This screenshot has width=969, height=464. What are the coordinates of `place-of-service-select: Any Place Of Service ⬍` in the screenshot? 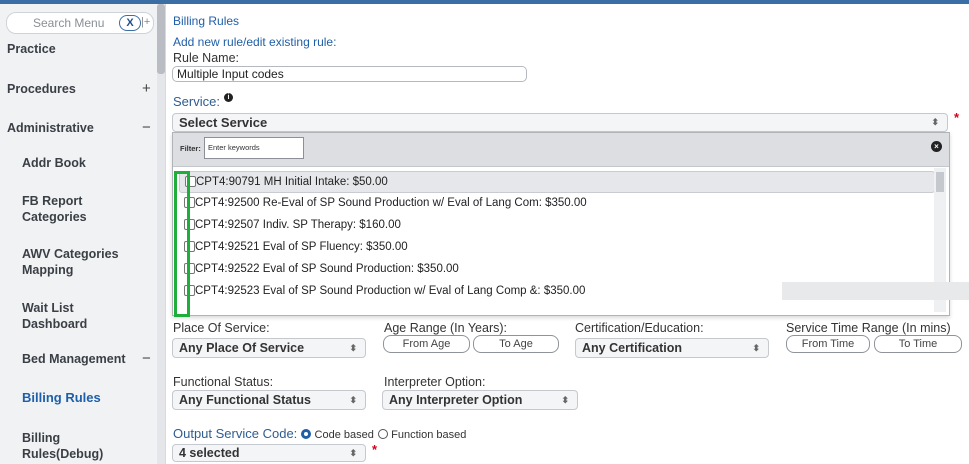 It's located at (269, 348).